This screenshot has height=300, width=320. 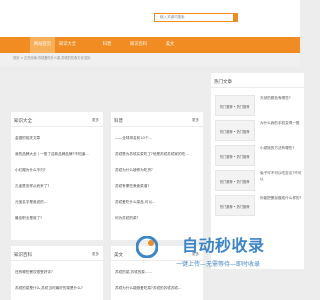 What do you see at coordinates (281, 199) in the screenshot?
I see `sidebar-item-title: 你能把蛋挞做成什么样的?` at bounding box center [281, 199].